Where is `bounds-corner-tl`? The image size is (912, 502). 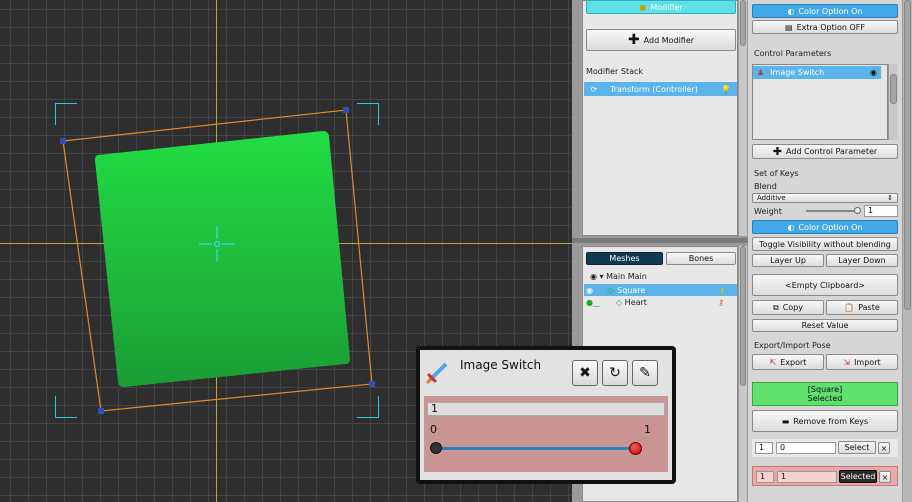
bounds-corner-tl is located at coordinates (66, 114).